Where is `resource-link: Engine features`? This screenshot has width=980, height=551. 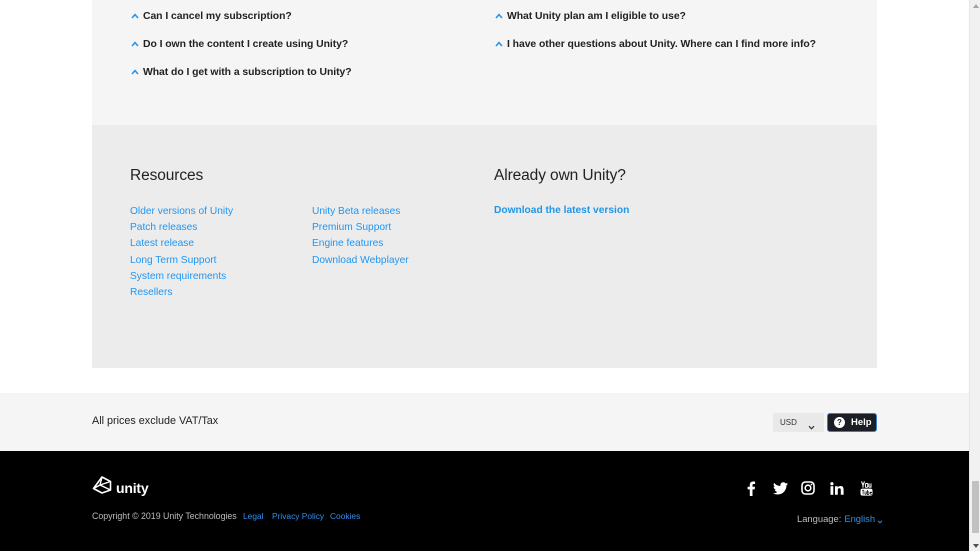 resource-link: Engine features is located at coordinates (347, 243).